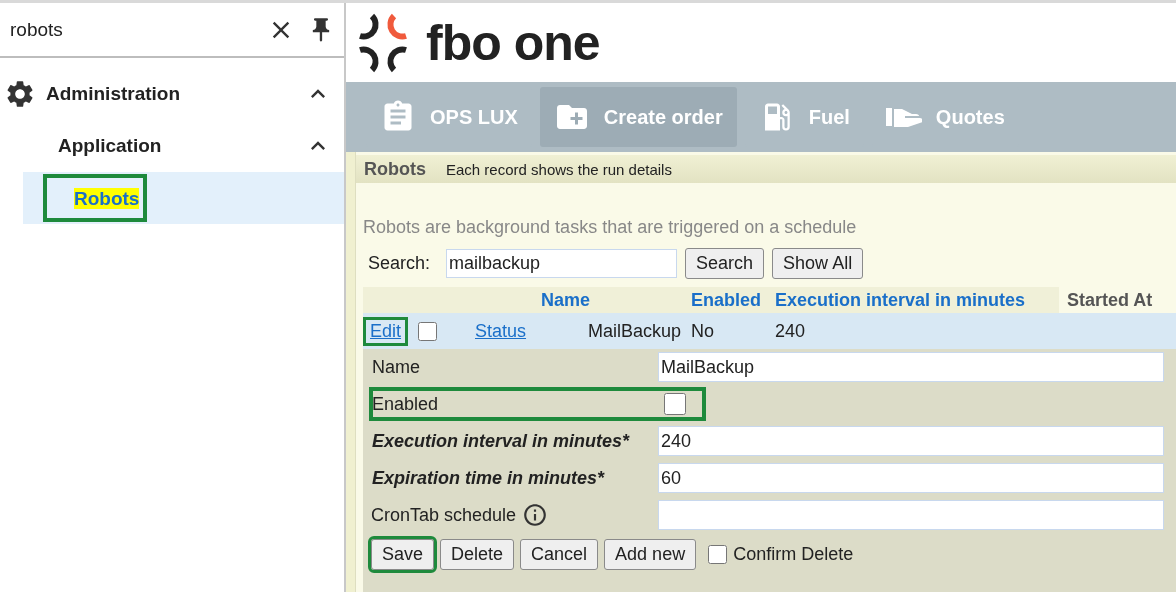 The height and width of the screenshot is (592, 1176). I want to click on button: Save, so click(403, 554).